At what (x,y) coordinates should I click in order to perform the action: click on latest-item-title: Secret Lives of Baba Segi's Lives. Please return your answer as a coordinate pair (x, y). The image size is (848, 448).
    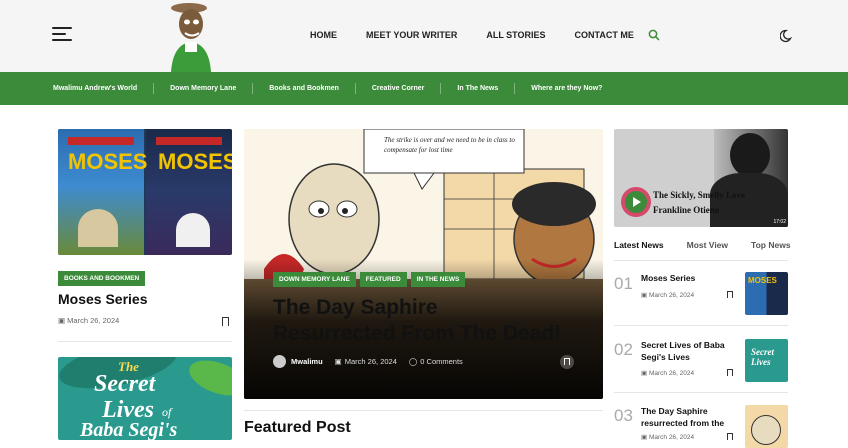
    Looking at the image, I should click on (690, 351).